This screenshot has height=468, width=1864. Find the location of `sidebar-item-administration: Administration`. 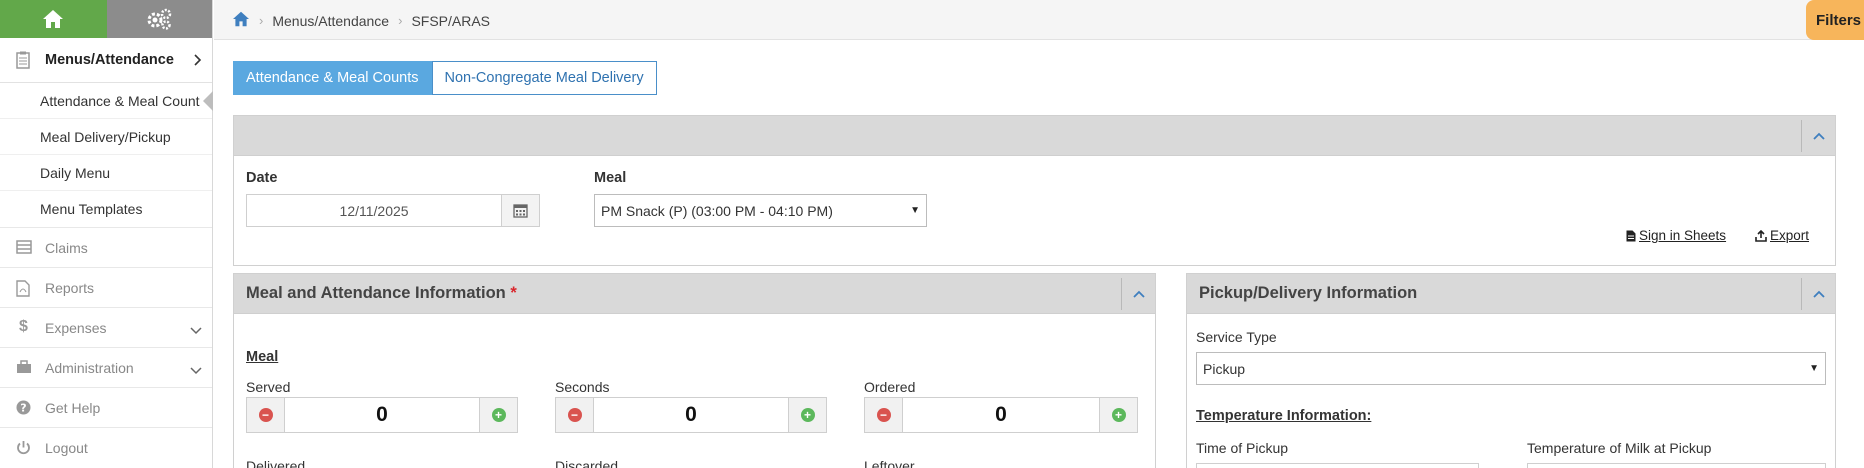

sidebar-item-administration: Administration is located at coordinates (106, 367).